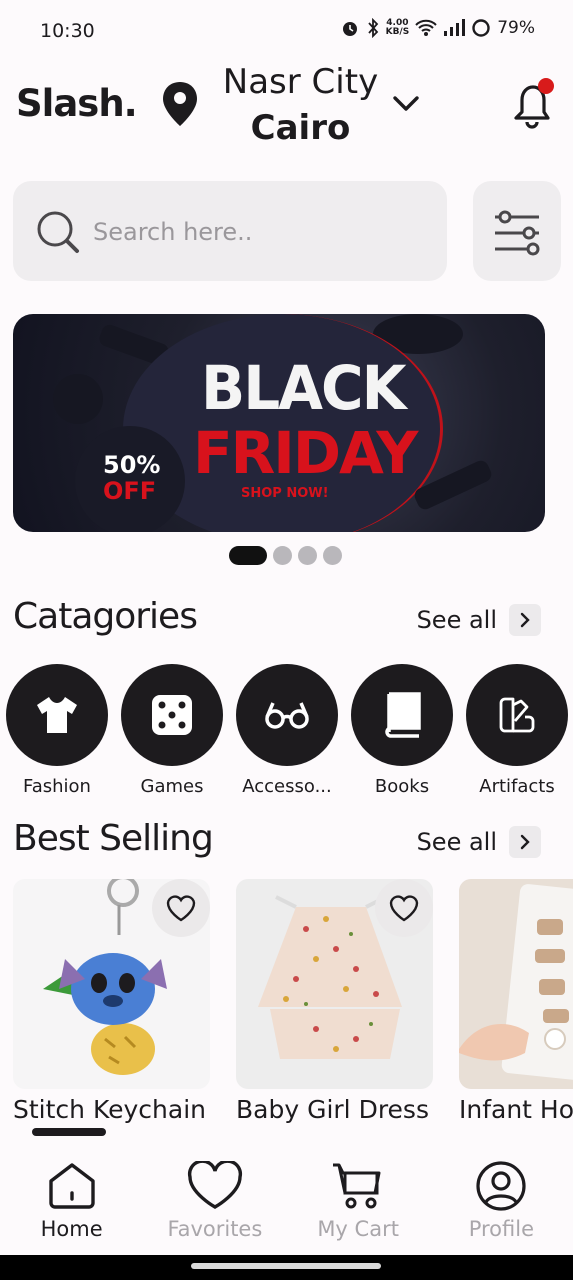 This screenshot has width=573, height=1280. Describe the element at coordinates (77, 103) in the screenshot. I see `app-logo: Slash.` at that location.